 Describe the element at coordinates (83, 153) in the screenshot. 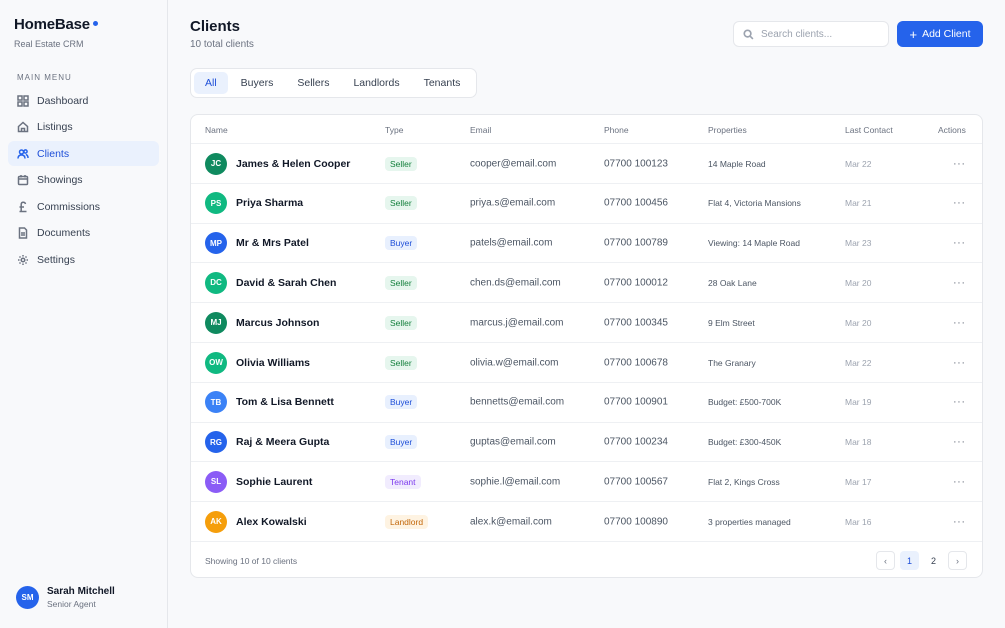

I see `sidebar-item-clients: Clients` at that location.